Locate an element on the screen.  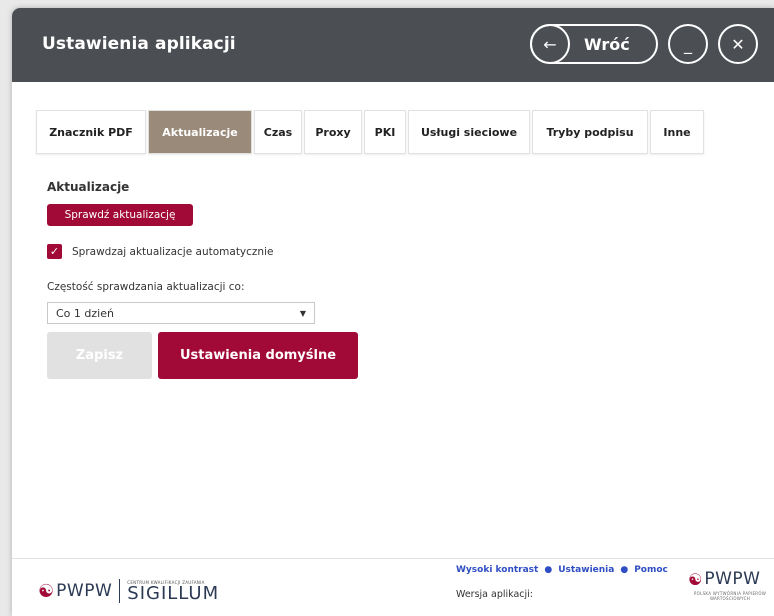
restore-defaults-button: Ustawienia domyślne is located at coordinates (258, 355).